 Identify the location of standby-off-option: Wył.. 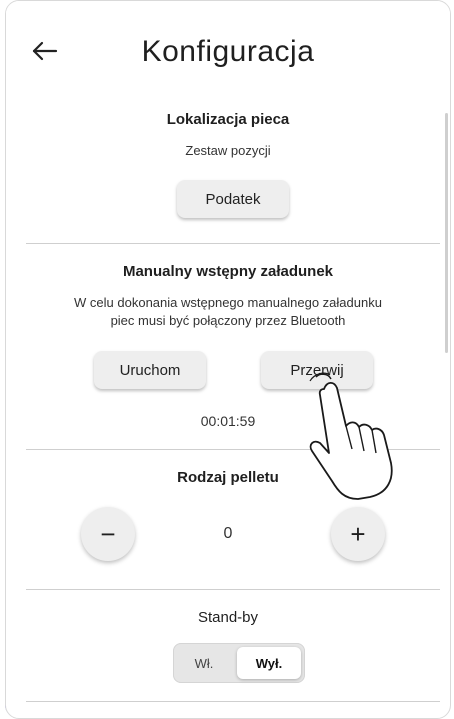
(269, 663).